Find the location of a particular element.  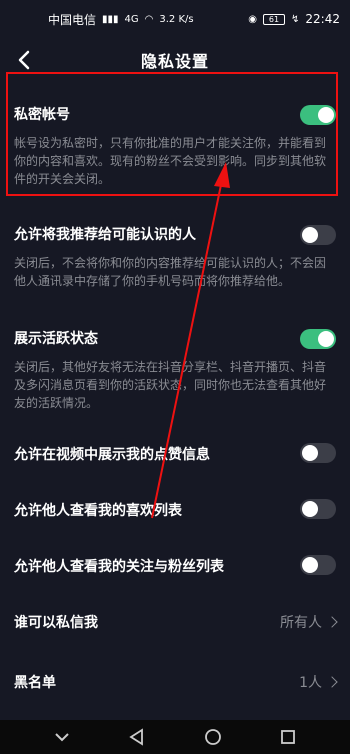

status-bar: 中国电信 ▮▮▮ 4G ◠ 3.2 K/s ◉ 61 ↯ 22:42 is located at coordinates (175, 19).